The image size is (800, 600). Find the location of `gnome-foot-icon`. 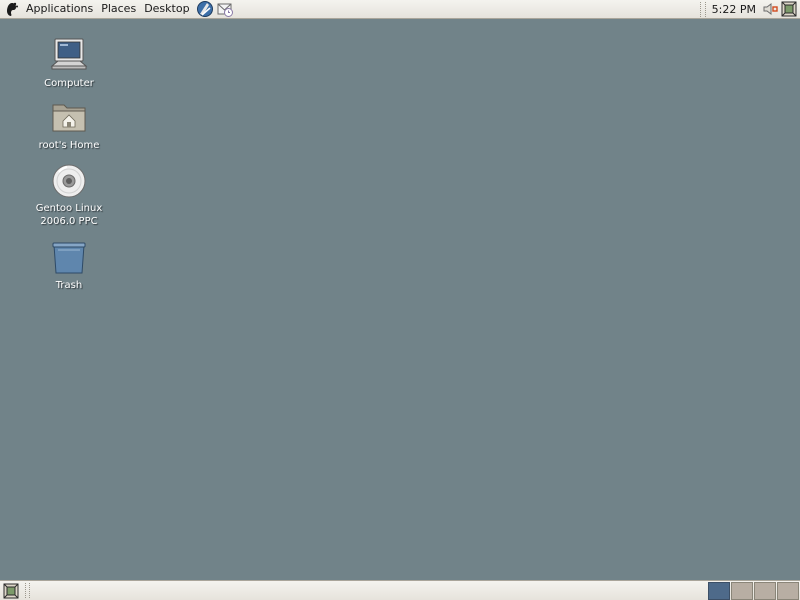

gnome-foot-icon is located at coordinates (11, 9).